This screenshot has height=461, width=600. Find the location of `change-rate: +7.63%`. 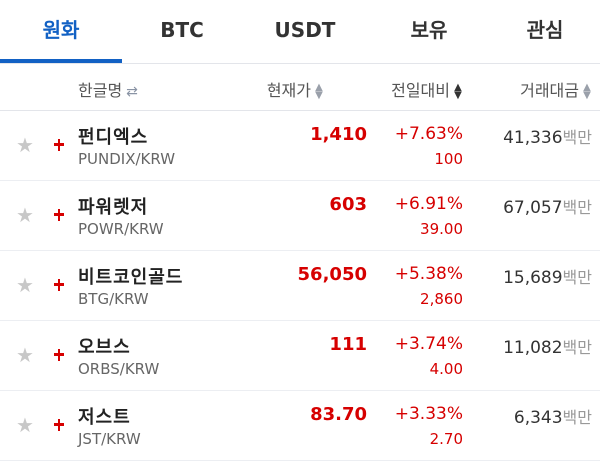

change-rate: +7.63% is located at coordinates (428, 134).